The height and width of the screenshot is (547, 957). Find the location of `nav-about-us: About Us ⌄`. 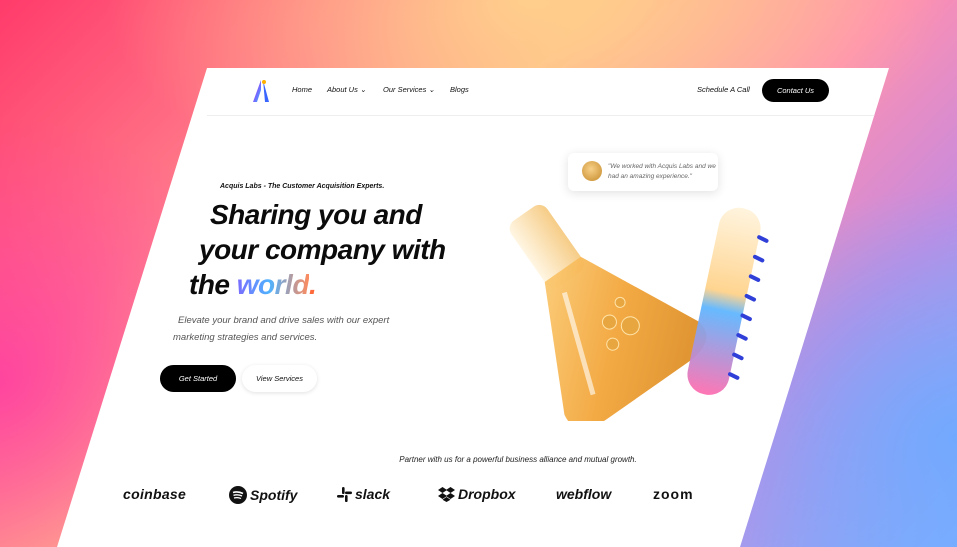

nav-about-us: About Us ⌄ is located at coordinates (346, 89).